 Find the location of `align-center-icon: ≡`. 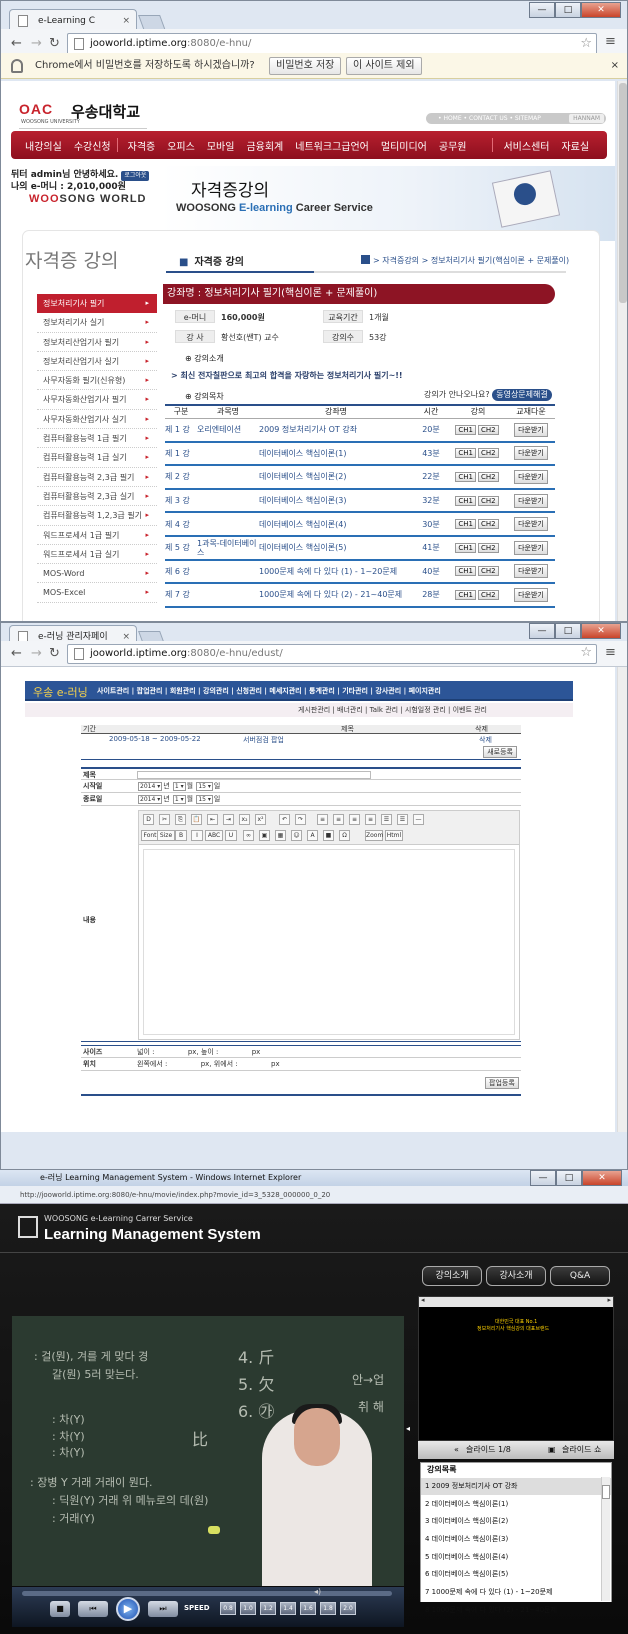

align-center-icon: ≡ is located at coordinates (338, 819).